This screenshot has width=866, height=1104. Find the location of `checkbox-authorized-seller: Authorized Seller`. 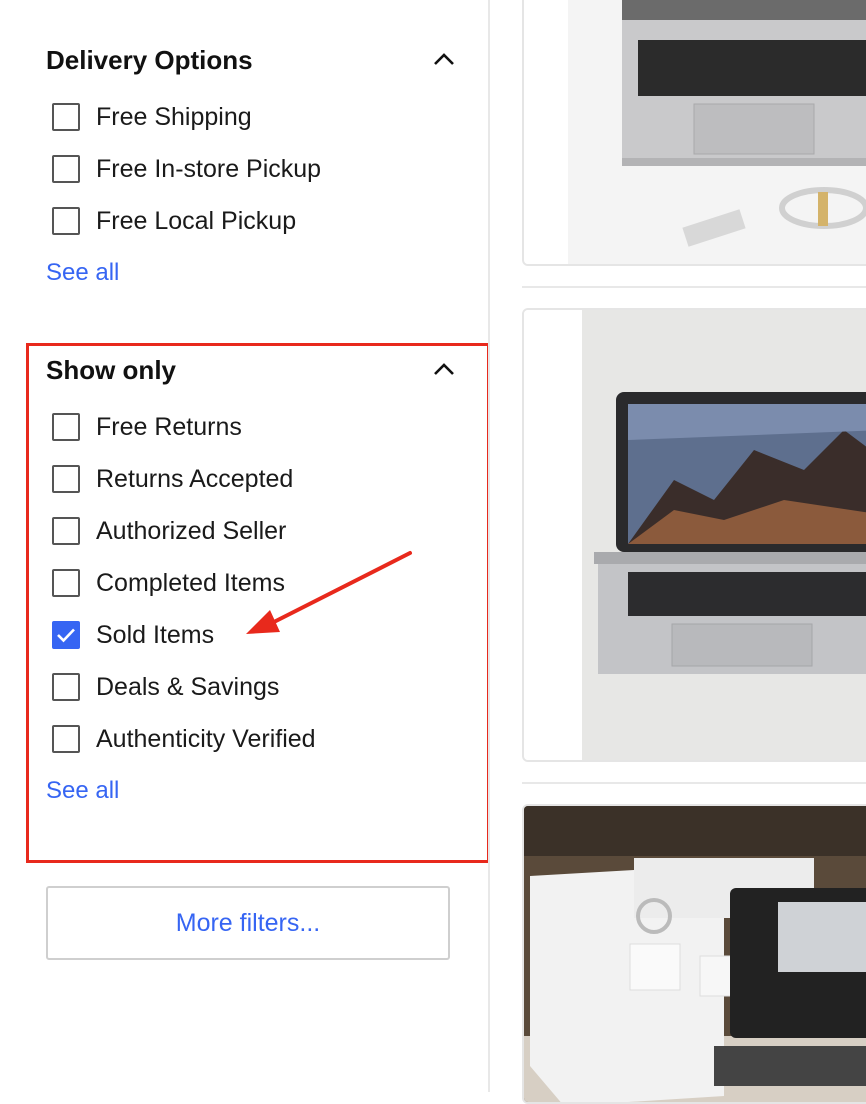

checkbox-authorized-seller: Authorized Seller is located at coordinates (169, 531).